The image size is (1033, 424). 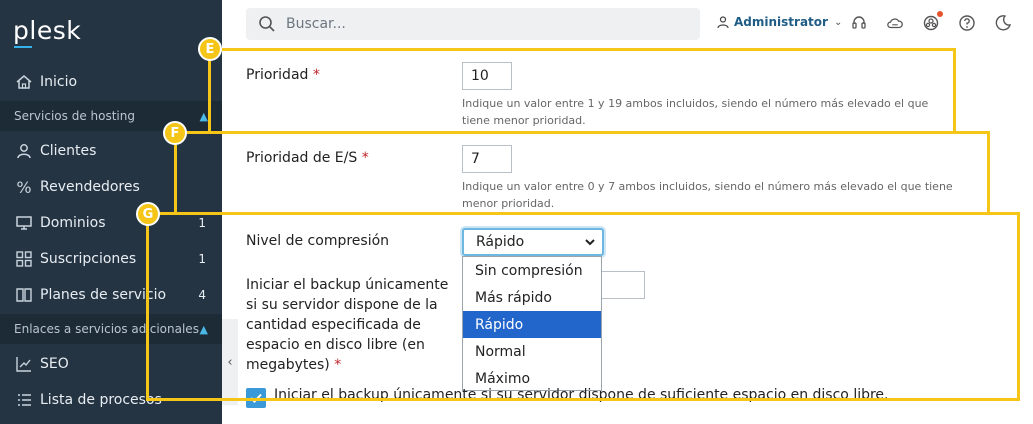 I want to click on search-icon, so click(x=267, y=24).